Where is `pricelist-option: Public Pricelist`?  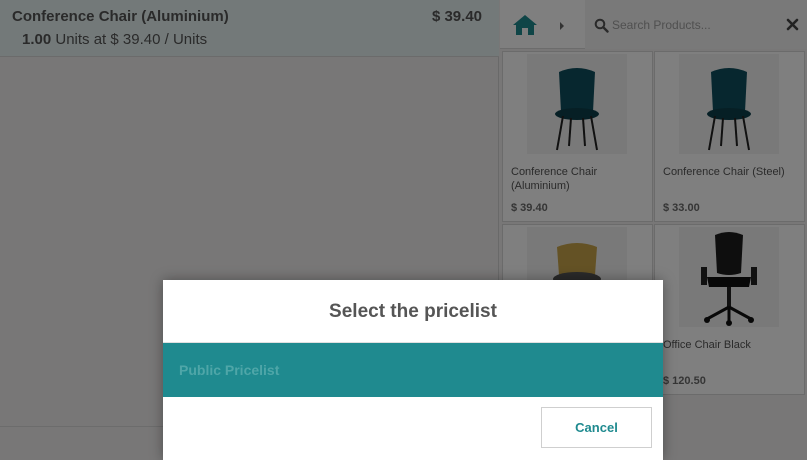 pricelist-option: Public Pricelist is located at coordinates (413, 370).